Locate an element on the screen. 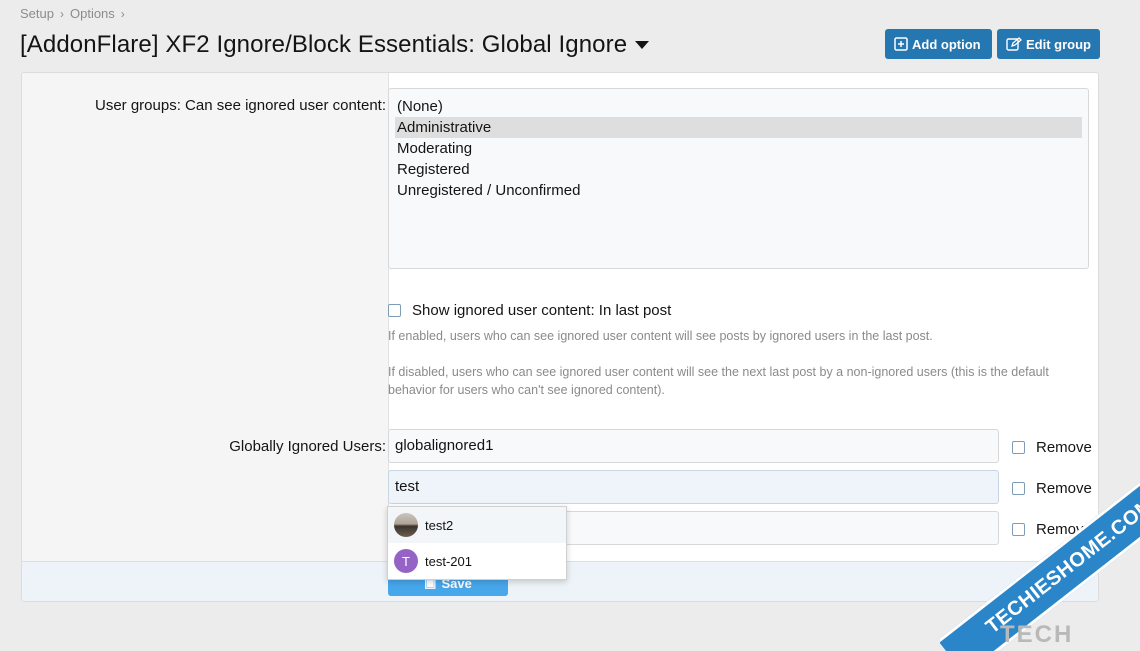 The image size is (1140, 651). remove-row-2: Remove is located at coordinates (1052, 488).